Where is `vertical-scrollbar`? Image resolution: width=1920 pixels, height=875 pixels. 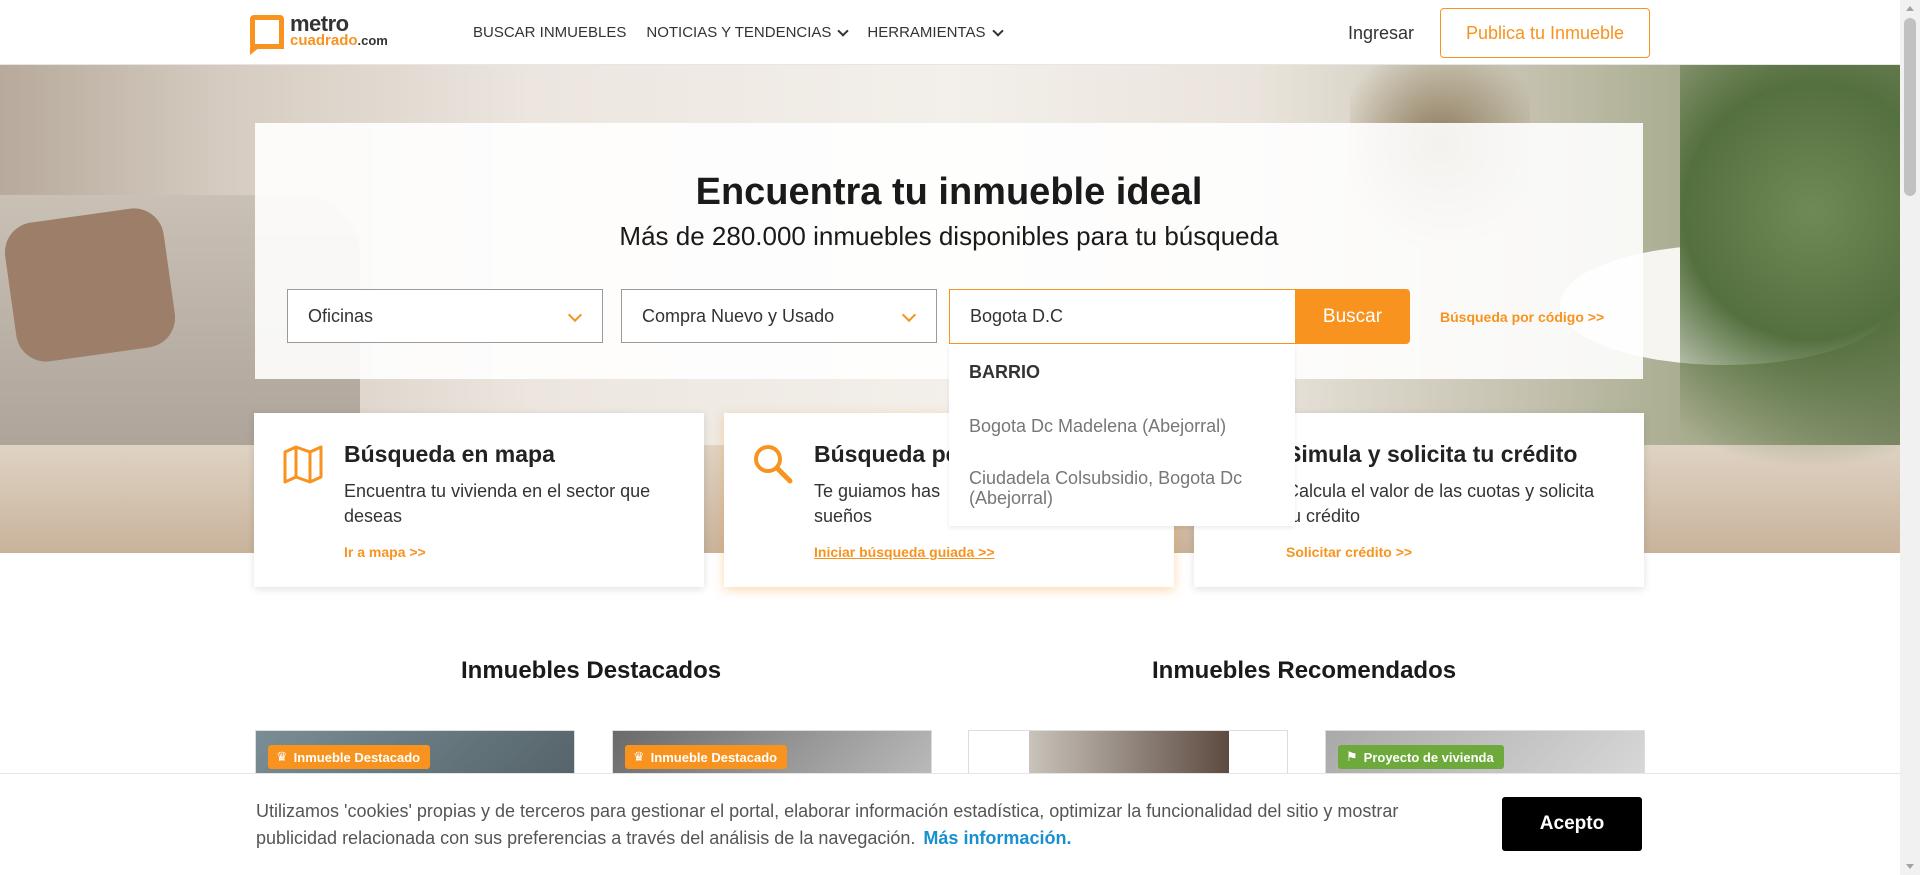 vertical-scrollbar is located at coordinates (1910, 437).